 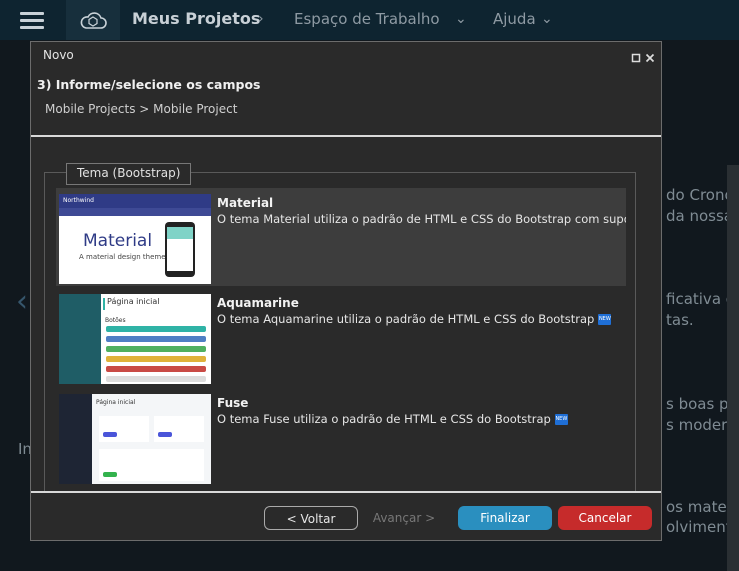 What do you see at coordinates (245, 203) in the screenshot?
I see `theme-name: Material` at bounding box center [245, 203].